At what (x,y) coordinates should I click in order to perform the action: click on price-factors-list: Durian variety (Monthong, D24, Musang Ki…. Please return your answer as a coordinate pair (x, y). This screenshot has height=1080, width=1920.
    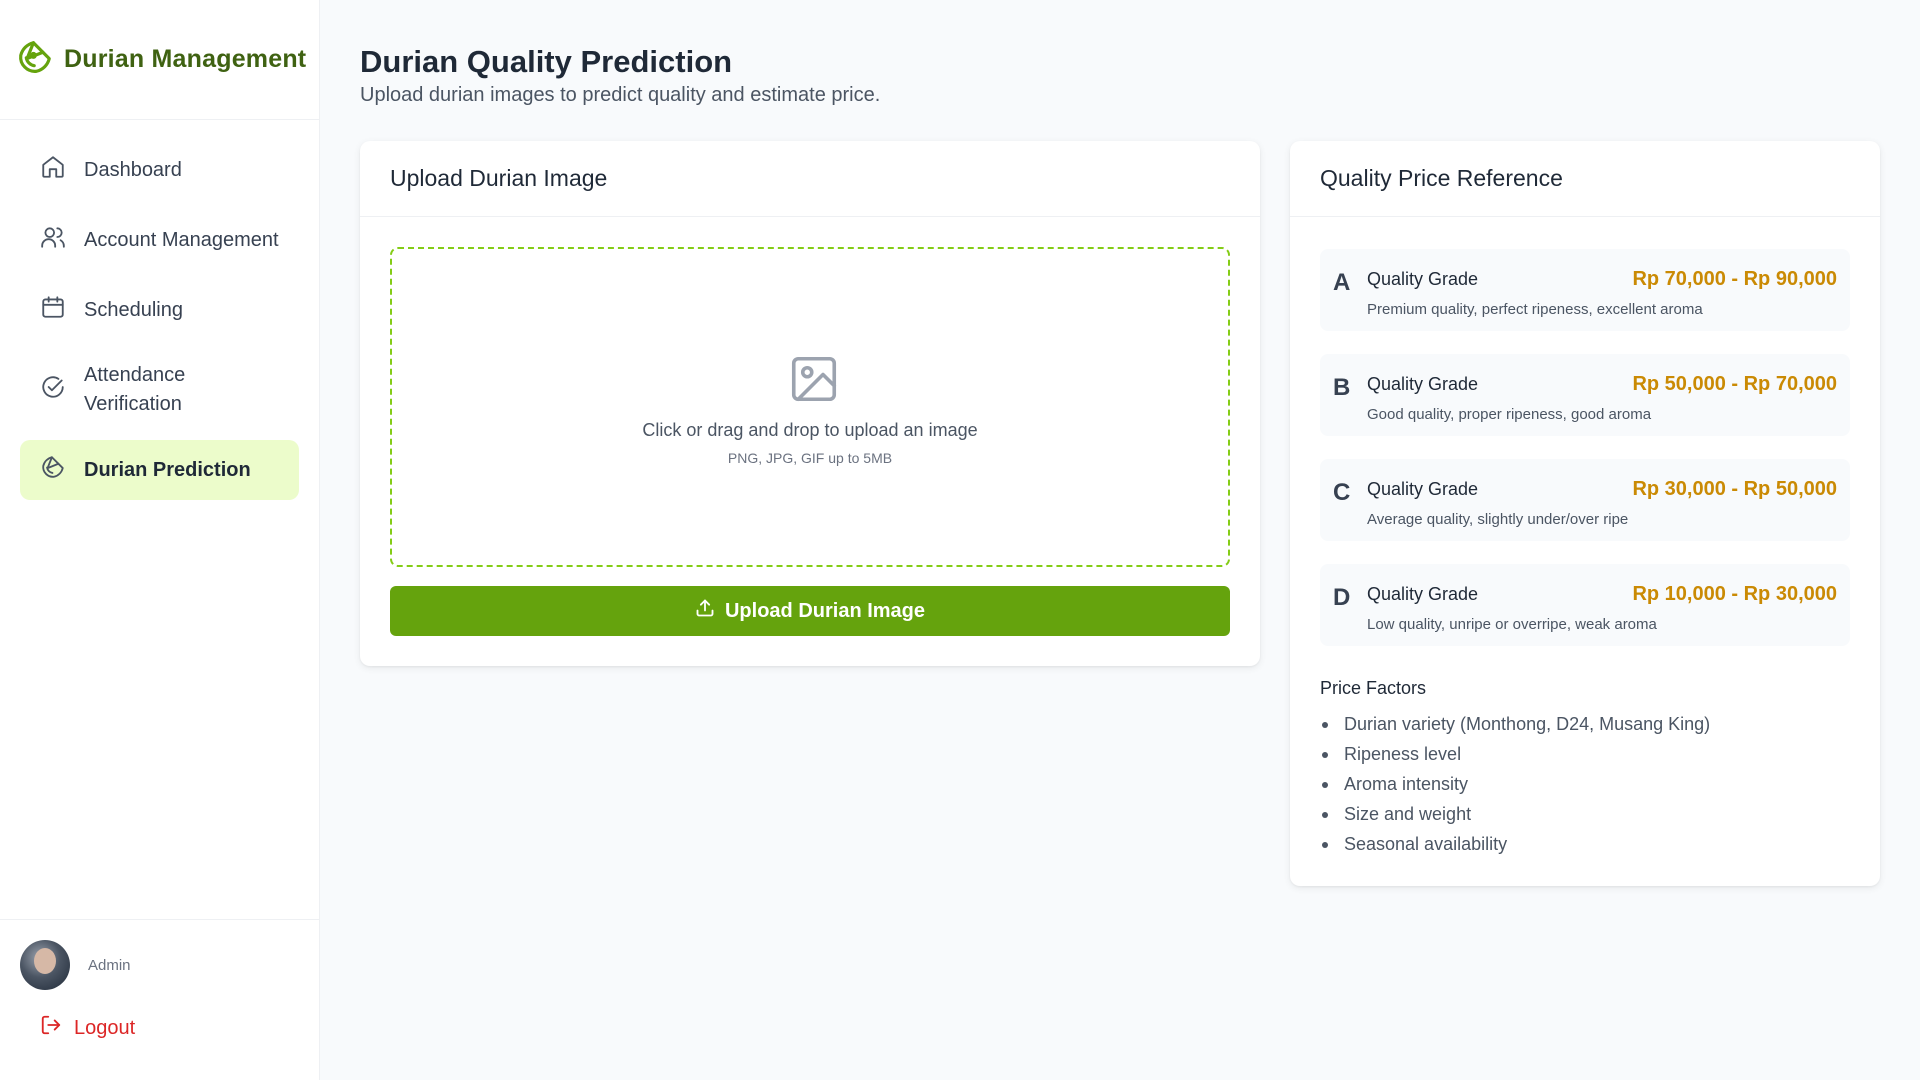
    Looking at the image, I should click on (1515, 784).